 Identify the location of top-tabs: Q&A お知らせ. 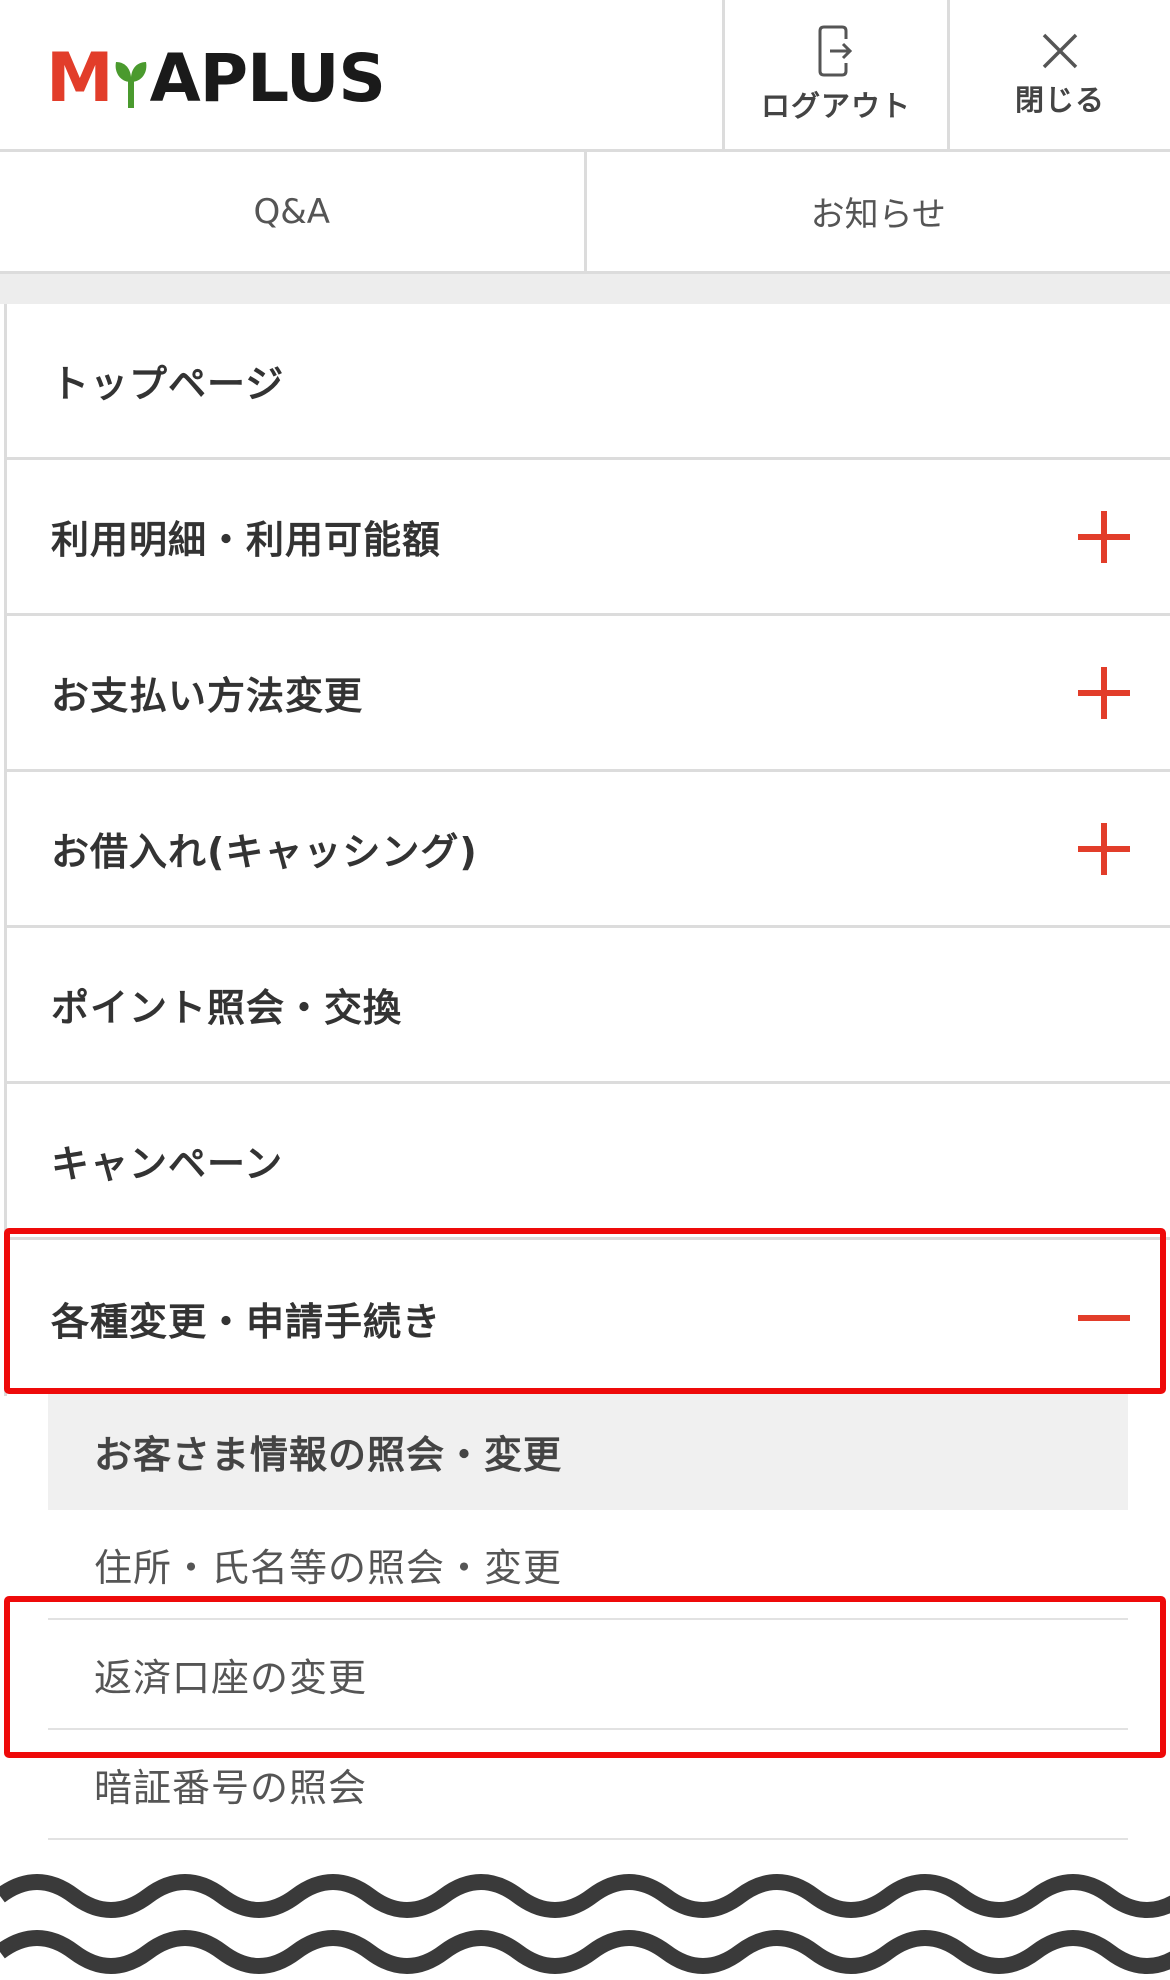
(585, 213).